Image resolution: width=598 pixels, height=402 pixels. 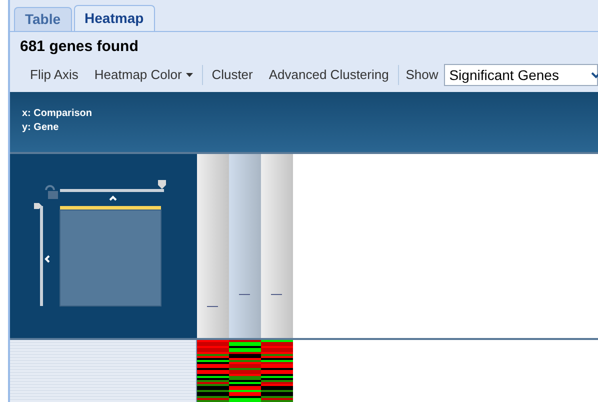 I want to click on x-axis-label: x: Comparison, so click(x=58, y=114).